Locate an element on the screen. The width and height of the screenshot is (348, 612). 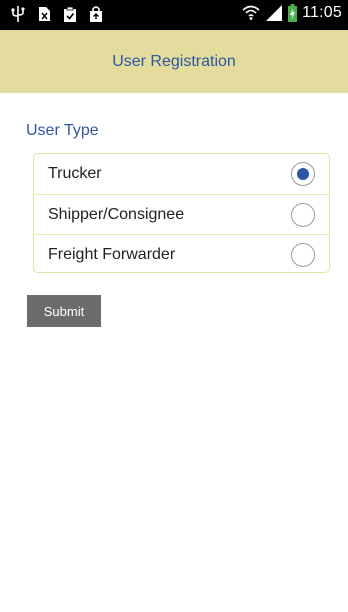
app-header: User Registration is located at coordinates (174, 61).